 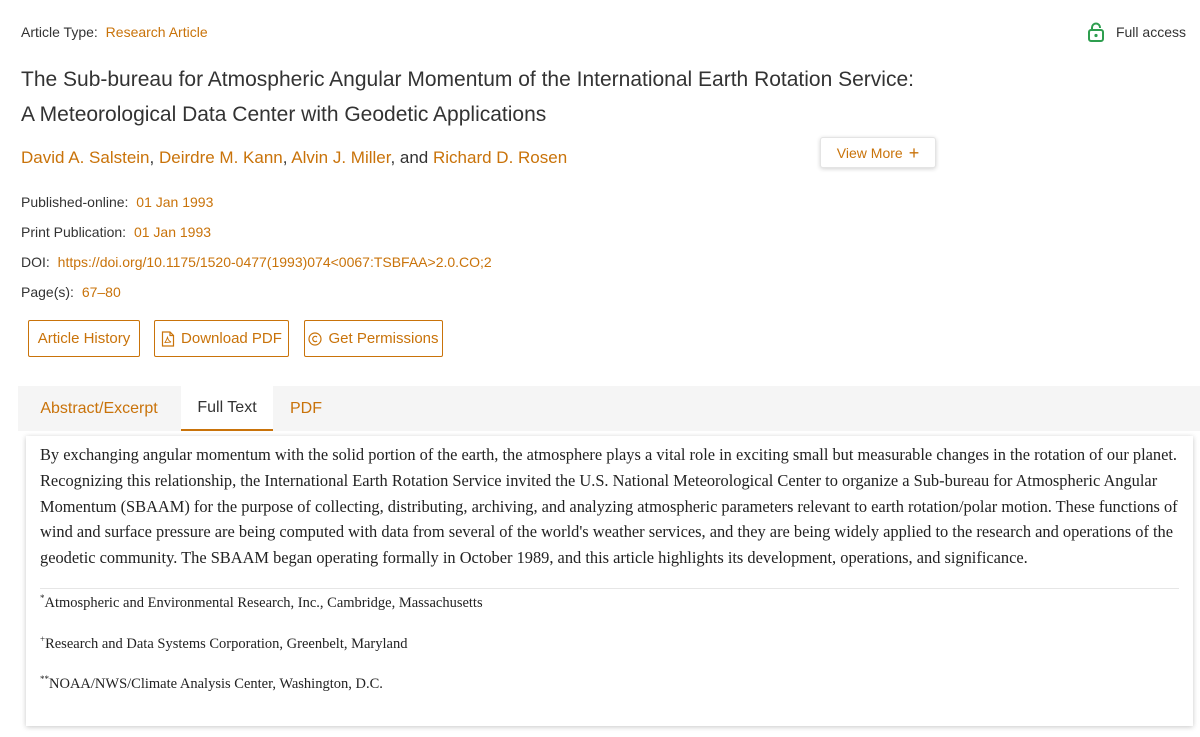 What do you see at coordinates (85, 157) in the screenshot?
I see `author-link: David A. Salstein` at bounding box center [85, 157].